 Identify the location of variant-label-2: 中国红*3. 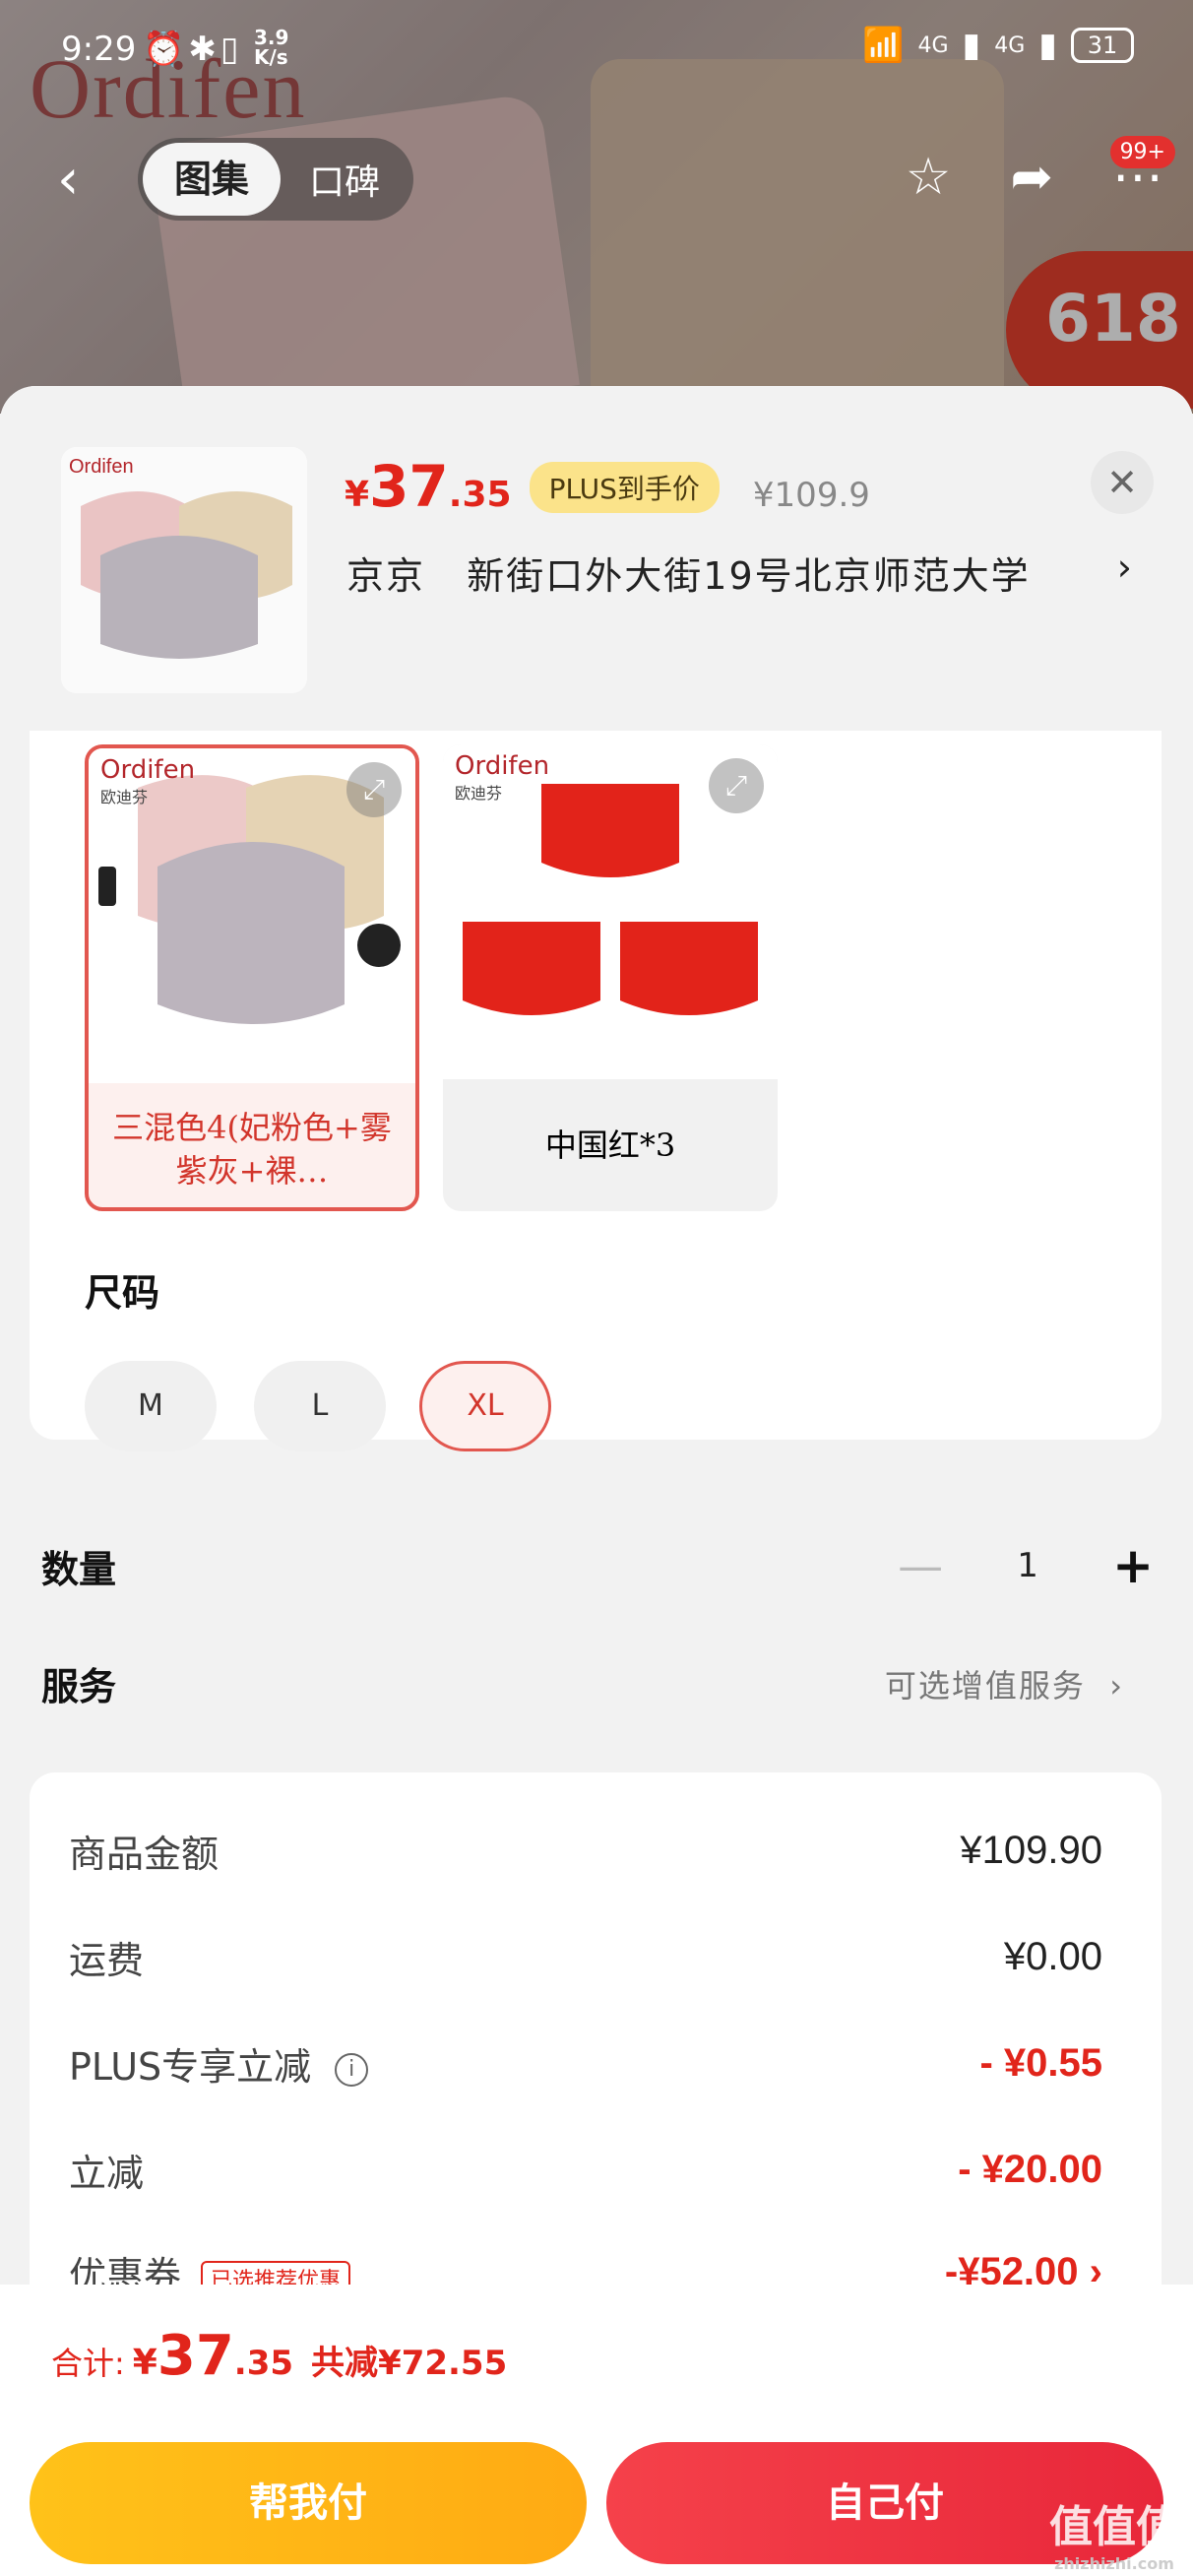
(610, 1145).